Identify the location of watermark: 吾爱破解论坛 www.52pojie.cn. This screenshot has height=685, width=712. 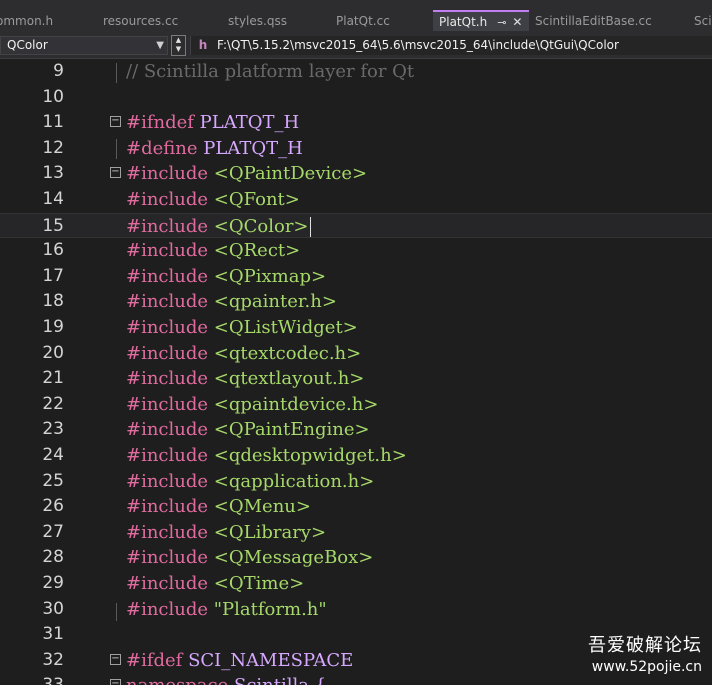
(645, 653).